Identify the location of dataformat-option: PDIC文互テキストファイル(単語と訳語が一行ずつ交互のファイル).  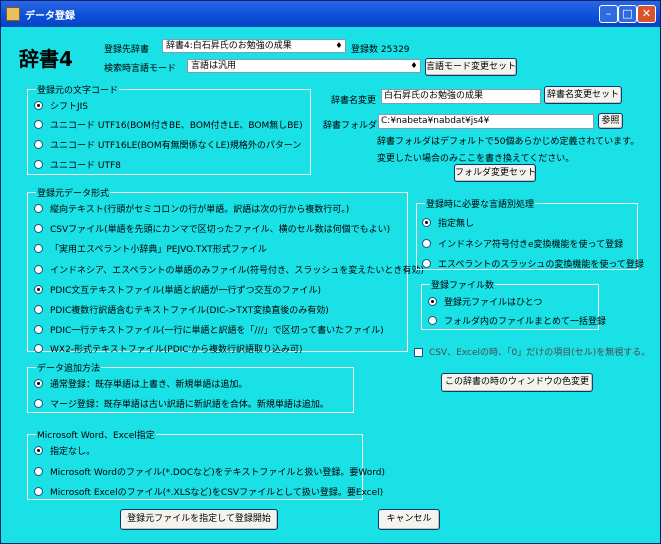
(177, 289).